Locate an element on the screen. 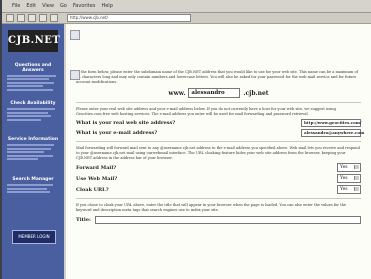 The width and height of the screenshot is (371, 279). forward-mail-label: Forward Mail? is located at coordinates (96, 167).